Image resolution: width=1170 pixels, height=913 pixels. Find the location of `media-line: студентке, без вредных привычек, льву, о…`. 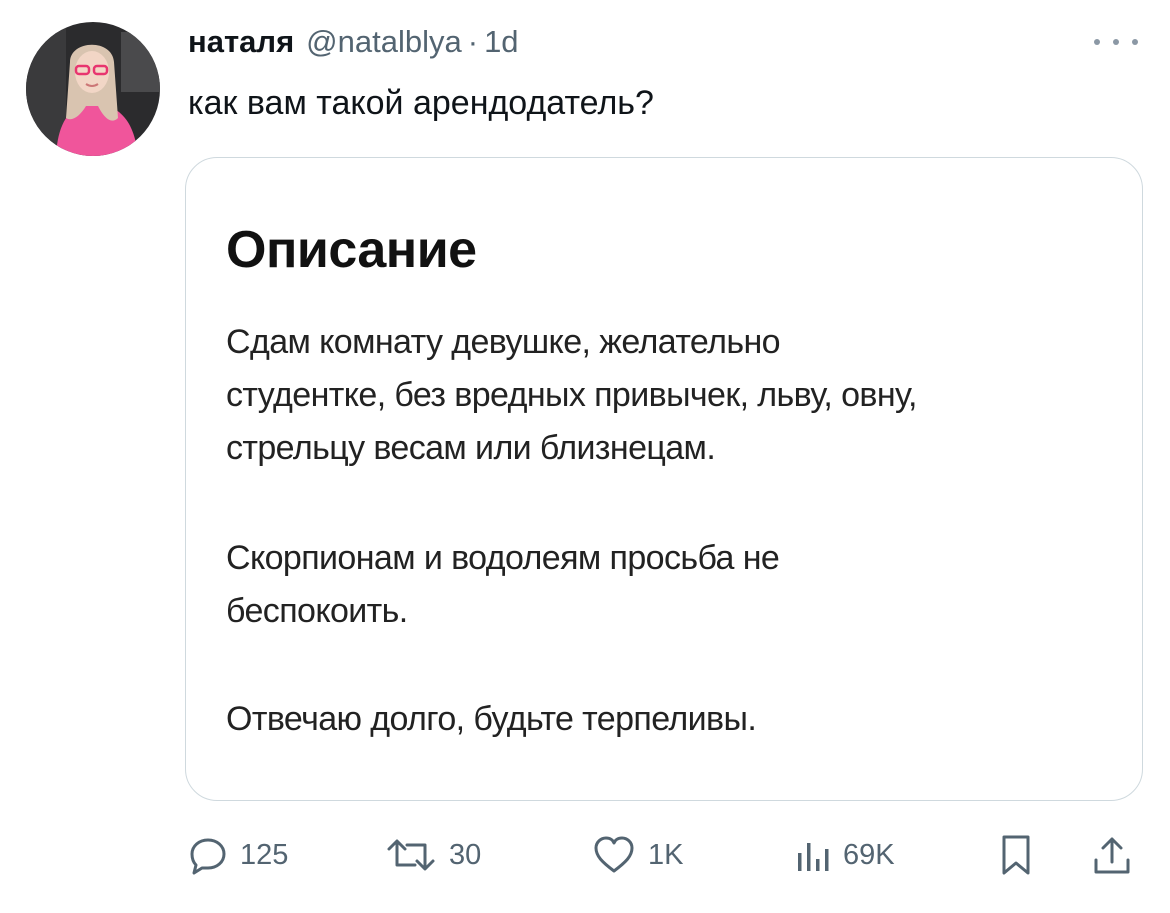

media-line: студентке, без вредных привычек, льву, о… is located at coordinates (571, 395).